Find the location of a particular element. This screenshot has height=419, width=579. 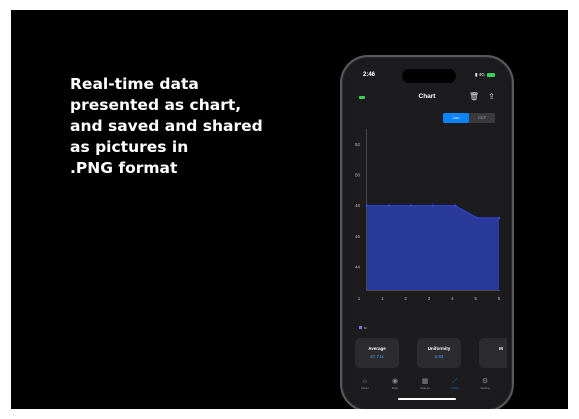

y-tick-label: 46 is located at coordinates (358, 236).